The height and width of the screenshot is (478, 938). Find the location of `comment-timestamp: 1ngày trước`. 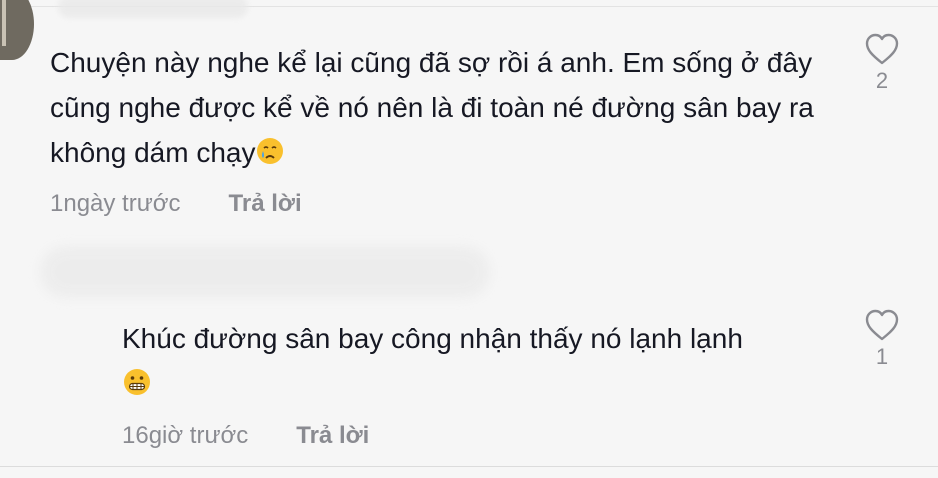

comment-timestamp: 1ngày trước is located at coordinates (115, 203).